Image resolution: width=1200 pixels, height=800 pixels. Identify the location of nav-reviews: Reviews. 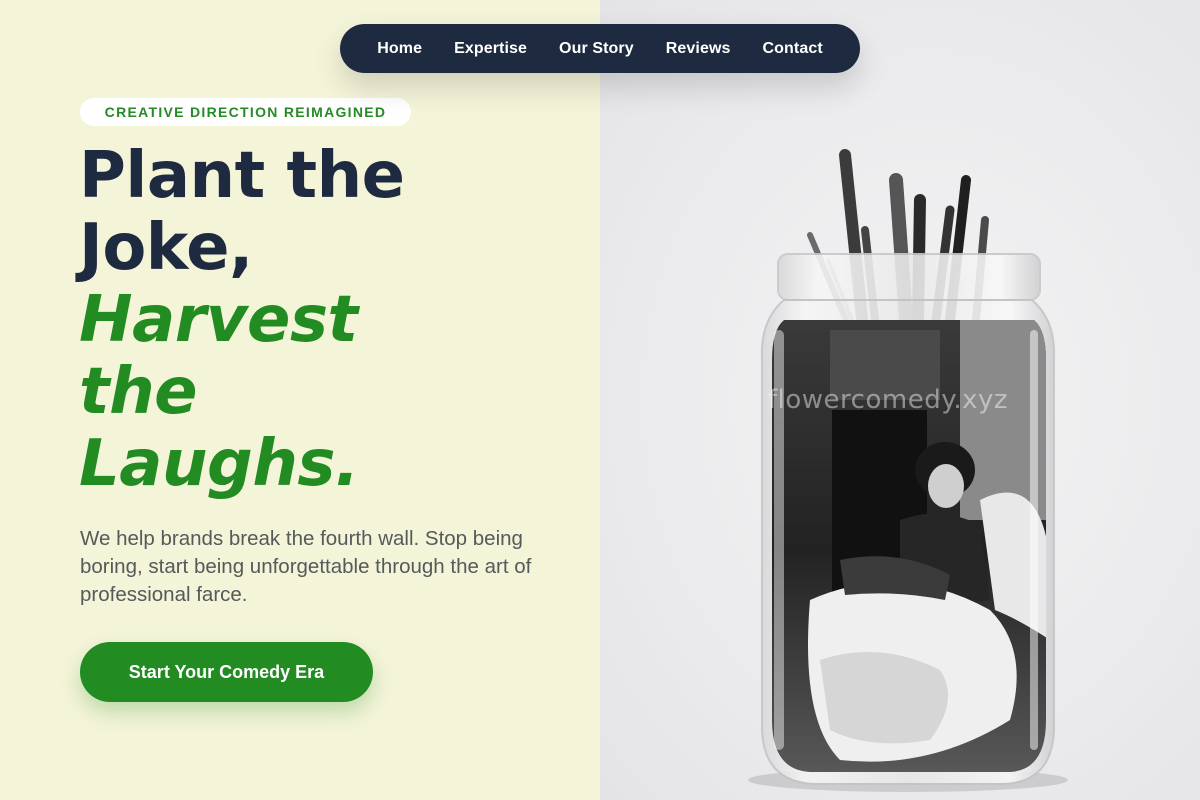
(698, 49).